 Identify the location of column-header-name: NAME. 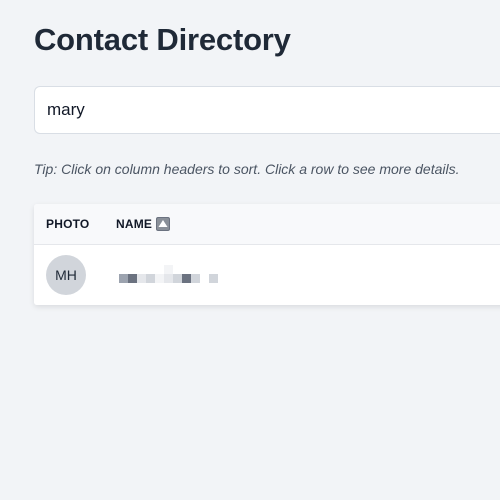
(134, 224).